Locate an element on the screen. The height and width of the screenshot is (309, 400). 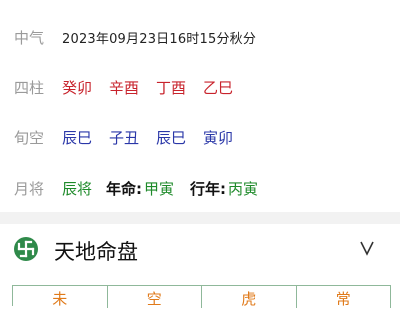
zhongqi-value: 2023年09月23日16时15分秋分 is located at coordinates (159, 39).